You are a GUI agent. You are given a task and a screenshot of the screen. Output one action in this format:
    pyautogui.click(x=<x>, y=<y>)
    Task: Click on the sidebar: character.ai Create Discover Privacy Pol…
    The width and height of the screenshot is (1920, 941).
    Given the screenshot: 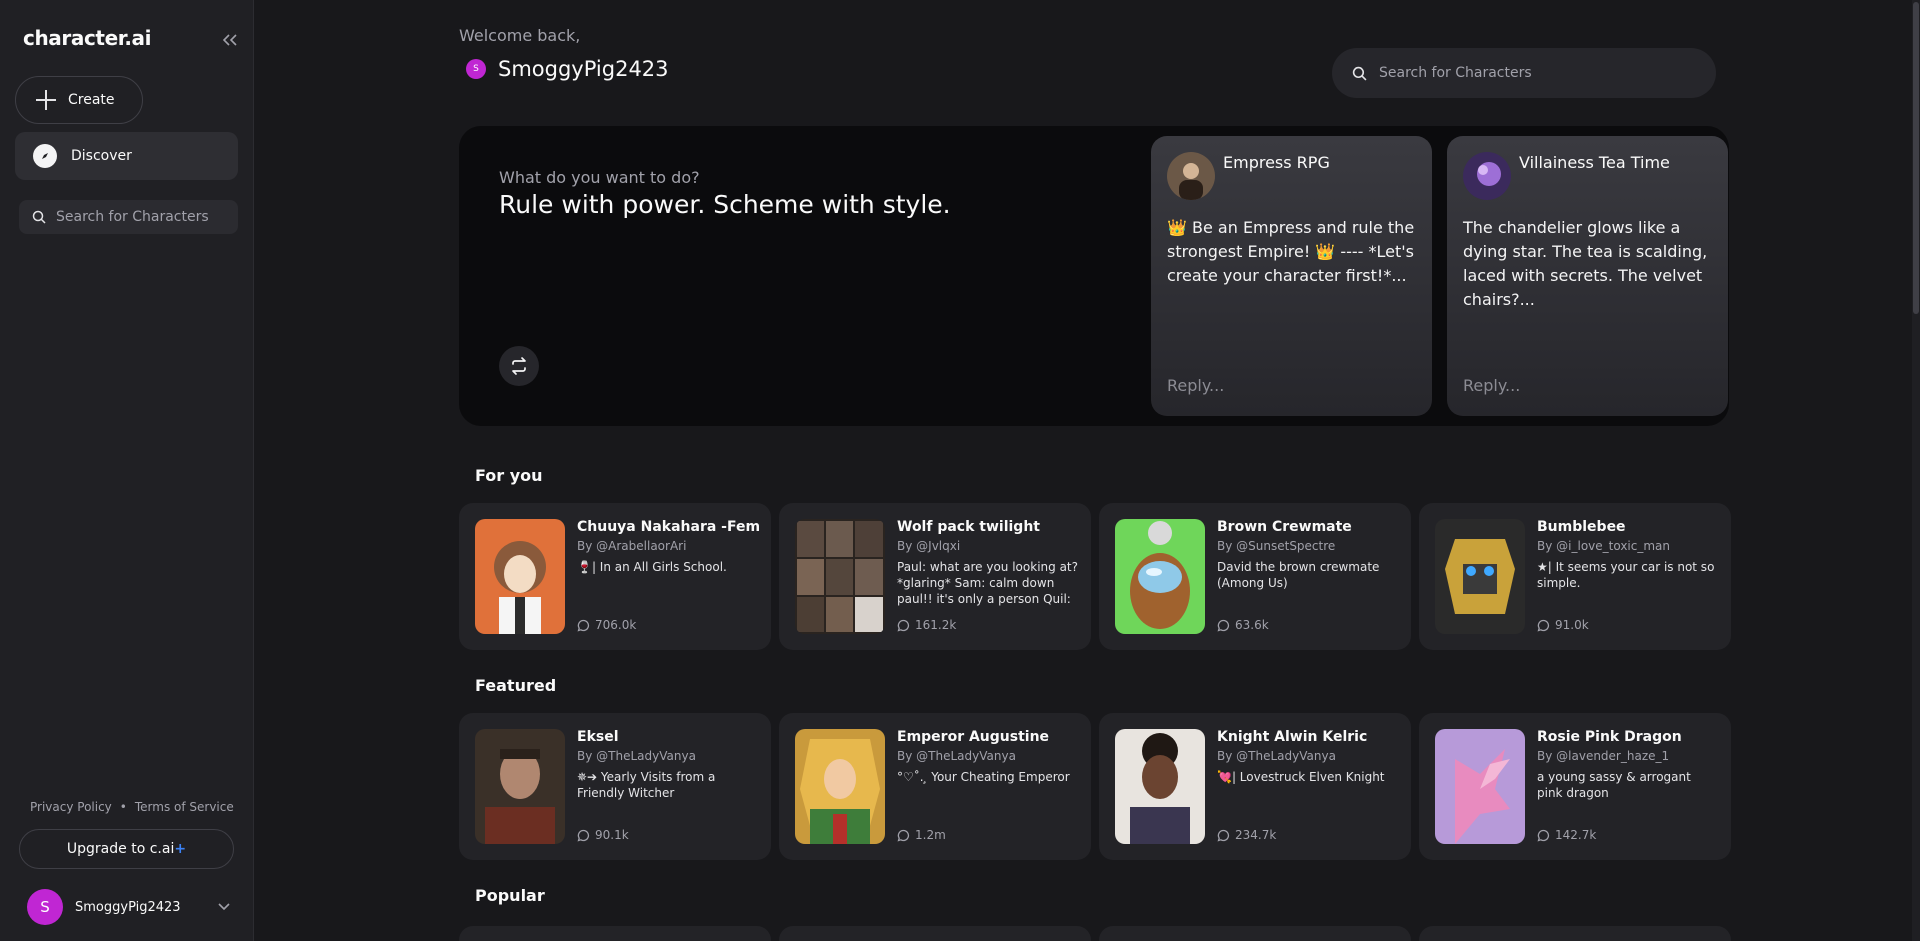 What is the action you would take?
    pyautogui.click(x=127, y=470)
    